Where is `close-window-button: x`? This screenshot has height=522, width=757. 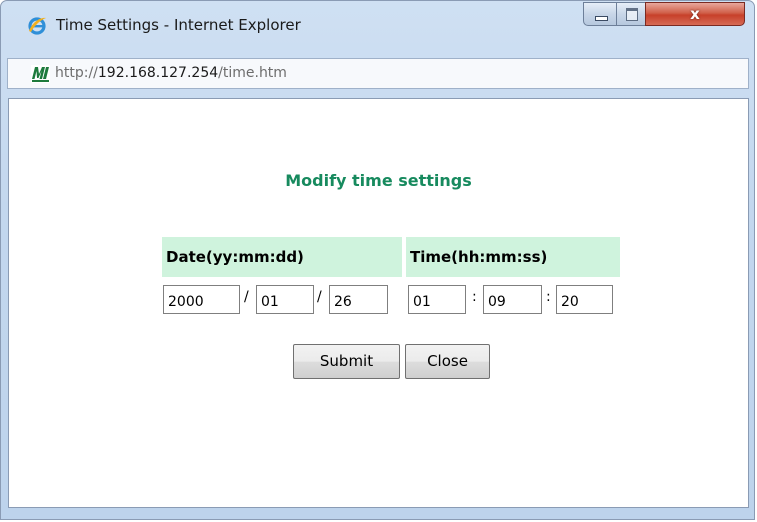 close-window-button: x is located at coordinates (695, 14).